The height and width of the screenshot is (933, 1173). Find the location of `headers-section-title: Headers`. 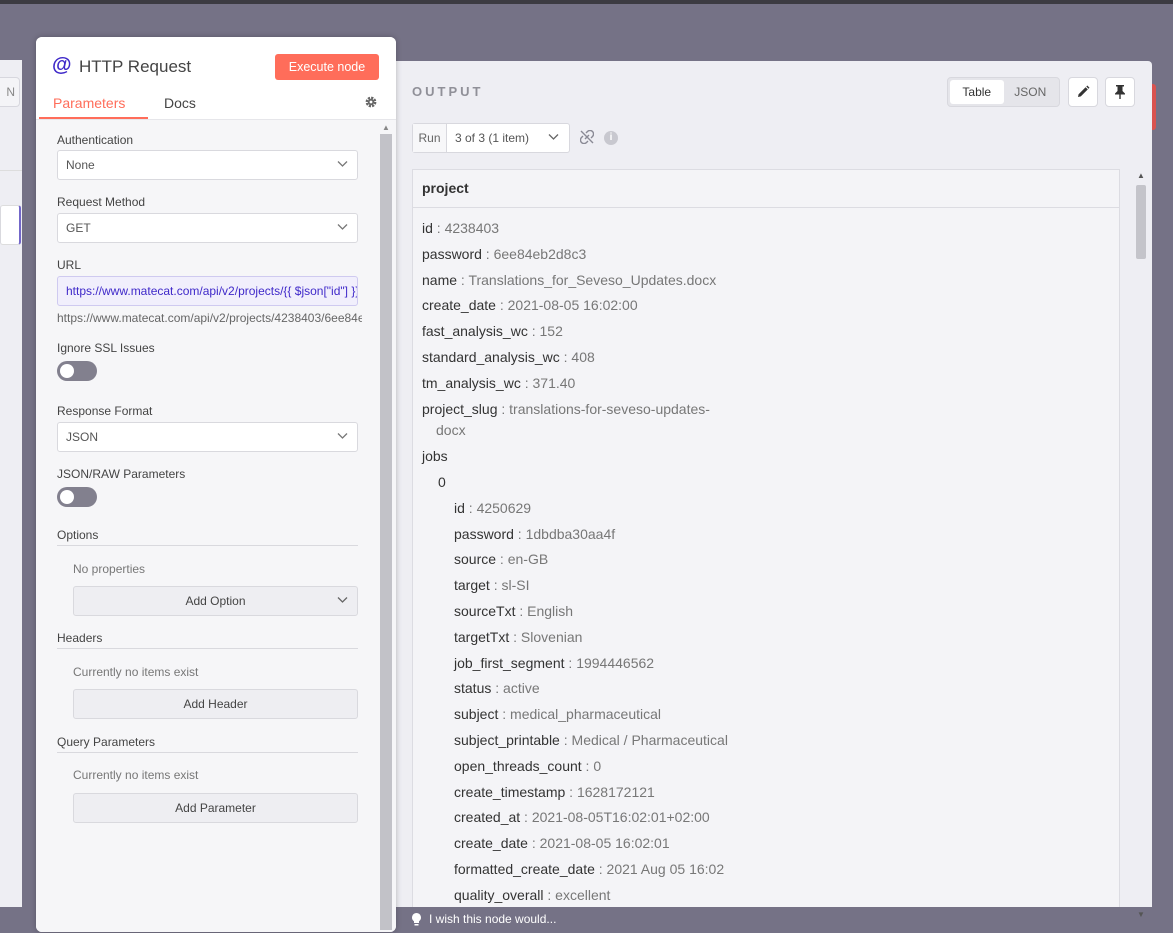

headers-section-title: Headers is located at coordinates (207, 640).